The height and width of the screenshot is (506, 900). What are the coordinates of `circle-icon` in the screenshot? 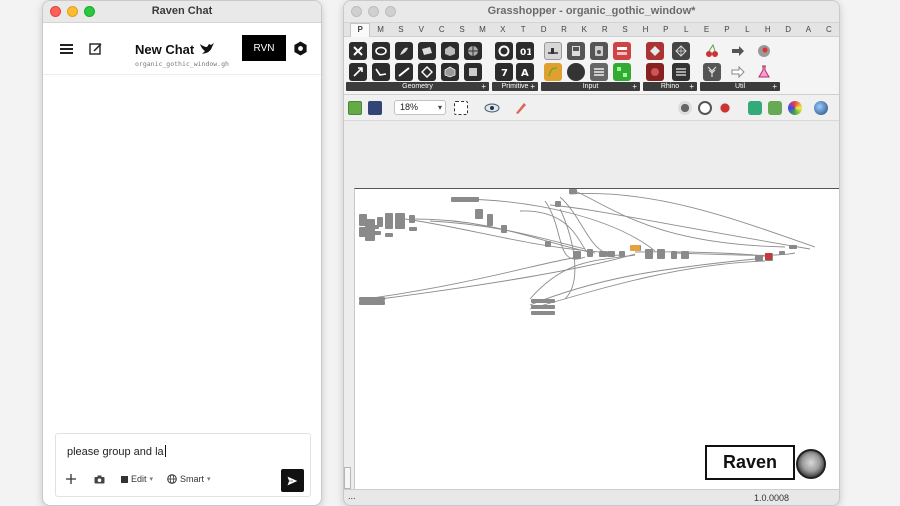 It's located at (381, 51).